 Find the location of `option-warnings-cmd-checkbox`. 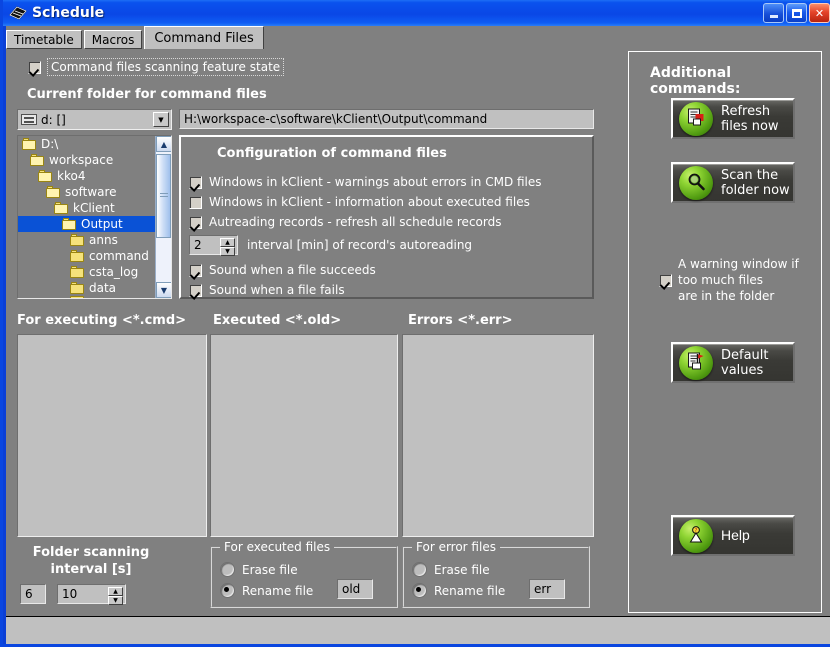

option-warnings-cmd-checkbox is located at coordinates (195, 182).